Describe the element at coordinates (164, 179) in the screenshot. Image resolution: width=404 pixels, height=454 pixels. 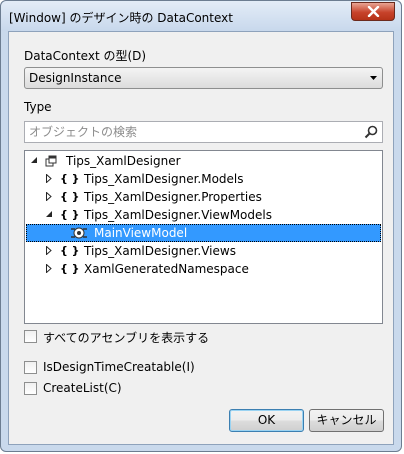
I see `tree-item-label: Tips_XamlDesigner.Models` at that location.